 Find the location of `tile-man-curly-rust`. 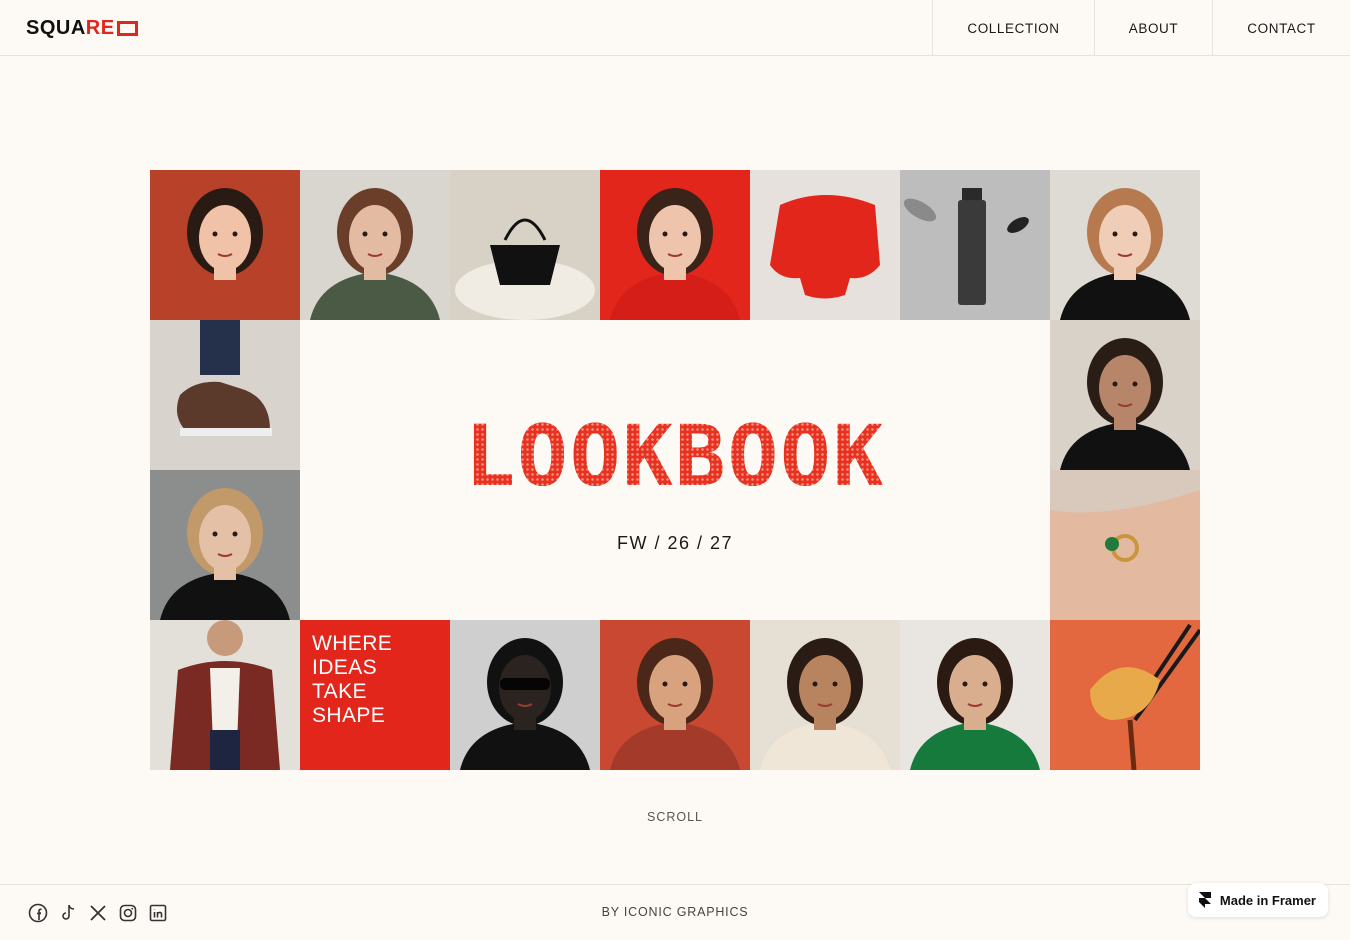

tile-man-curly-rust is located at coordinates (675, 695).